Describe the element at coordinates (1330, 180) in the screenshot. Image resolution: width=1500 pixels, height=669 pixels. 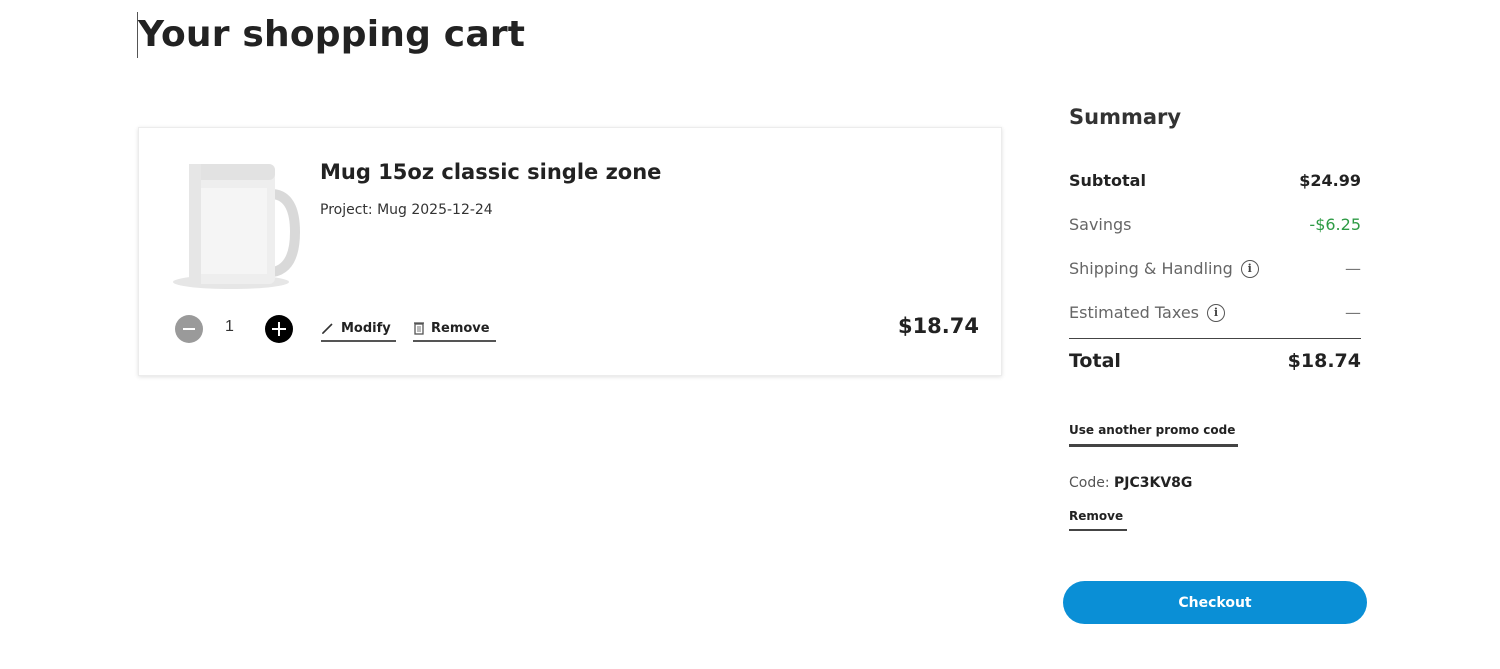
I see `subtotal-value: $24.99` at that location.